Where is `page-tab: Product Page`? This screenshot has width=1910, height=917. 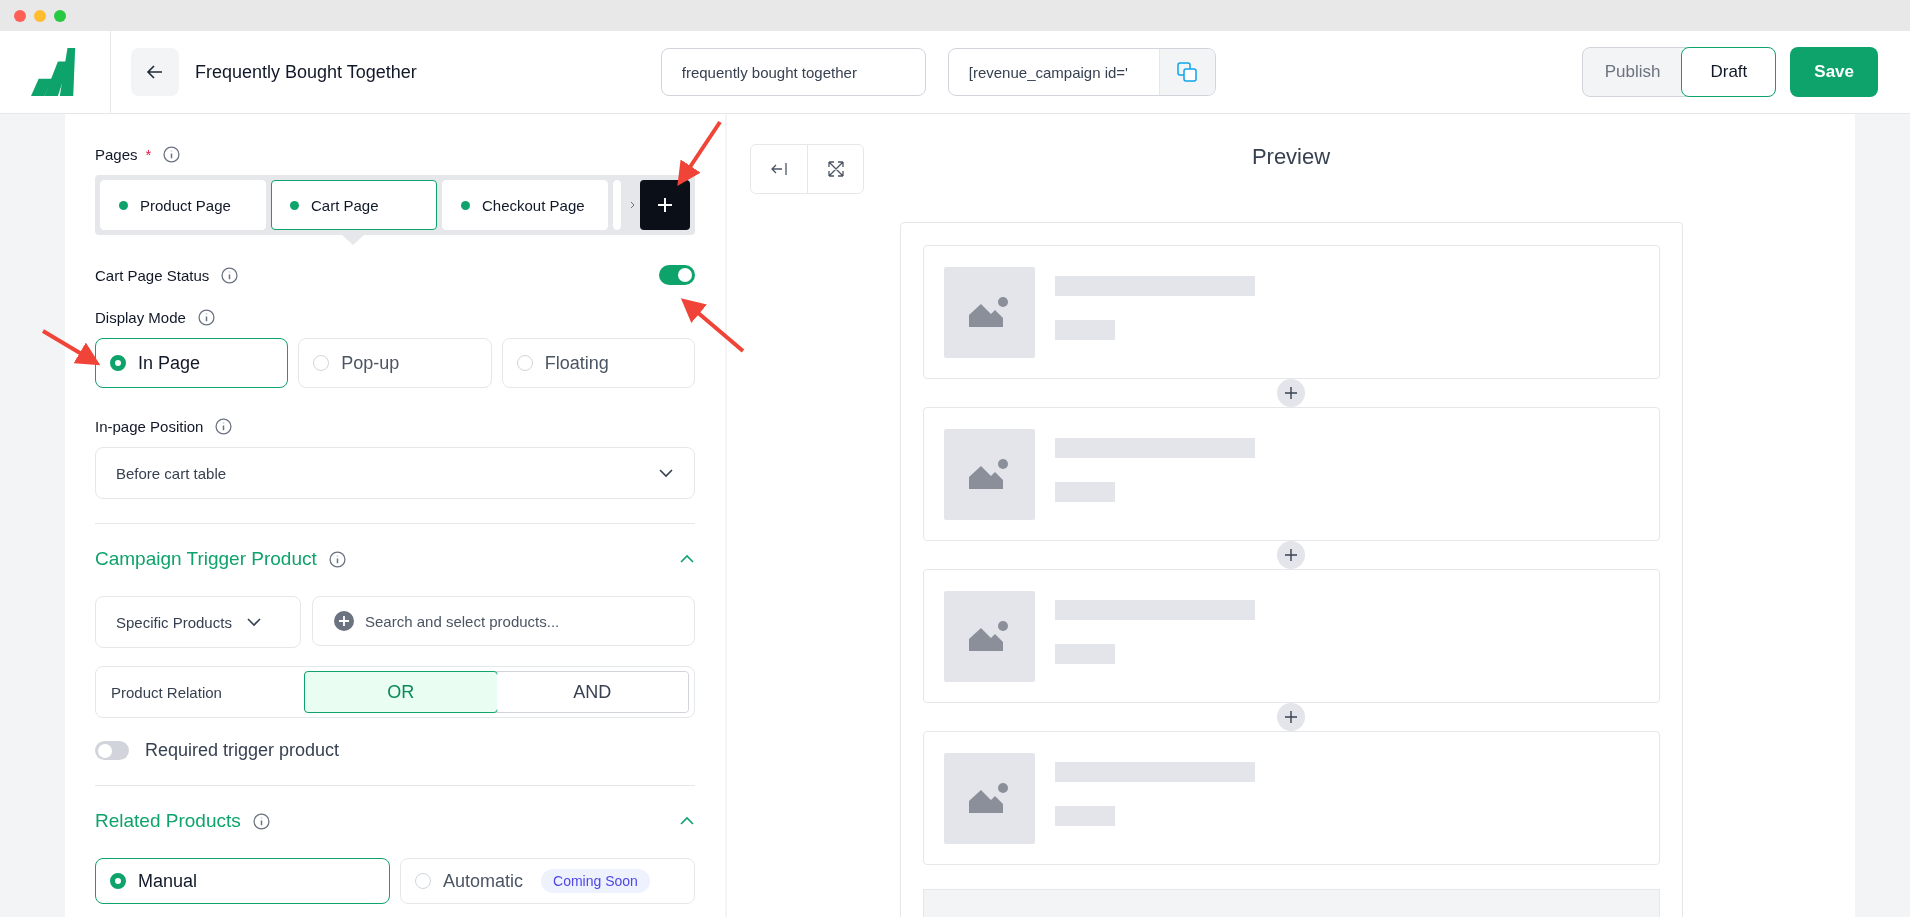 page-tab: Product Page is located at coordinates (183, 205).